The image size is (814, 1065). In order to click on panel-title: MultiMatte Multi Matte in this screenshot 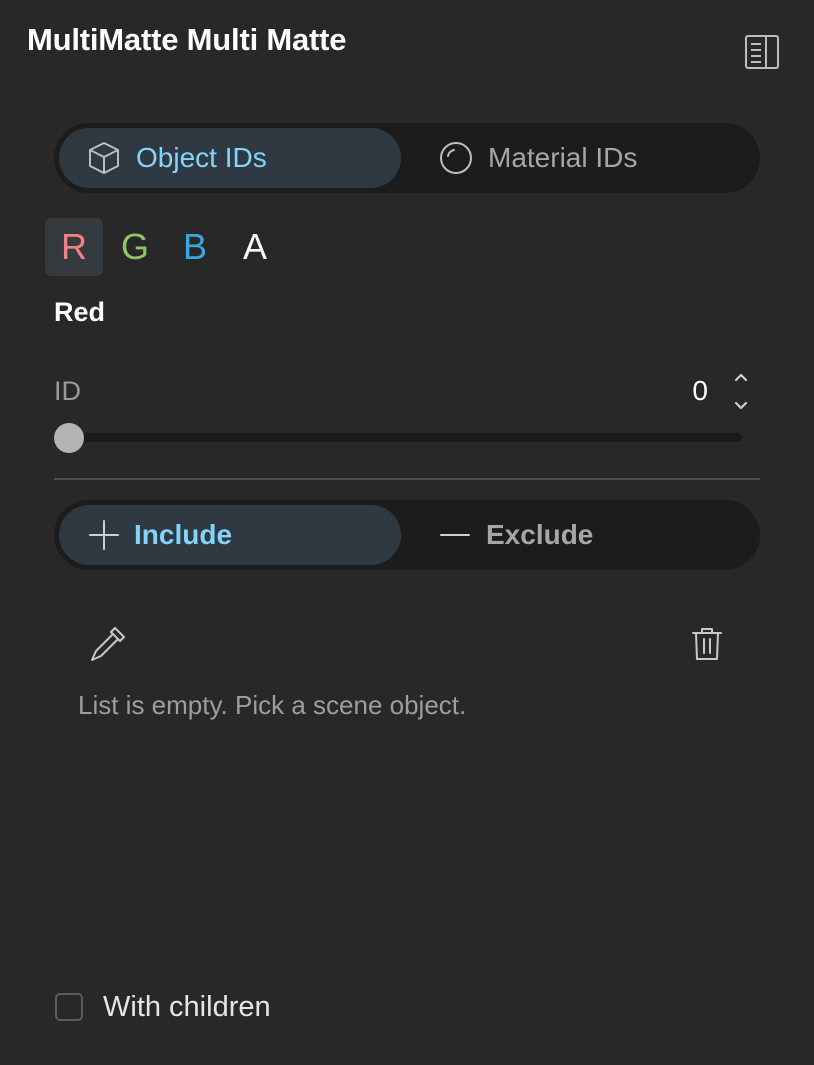, I will do `click(187, 39)`.